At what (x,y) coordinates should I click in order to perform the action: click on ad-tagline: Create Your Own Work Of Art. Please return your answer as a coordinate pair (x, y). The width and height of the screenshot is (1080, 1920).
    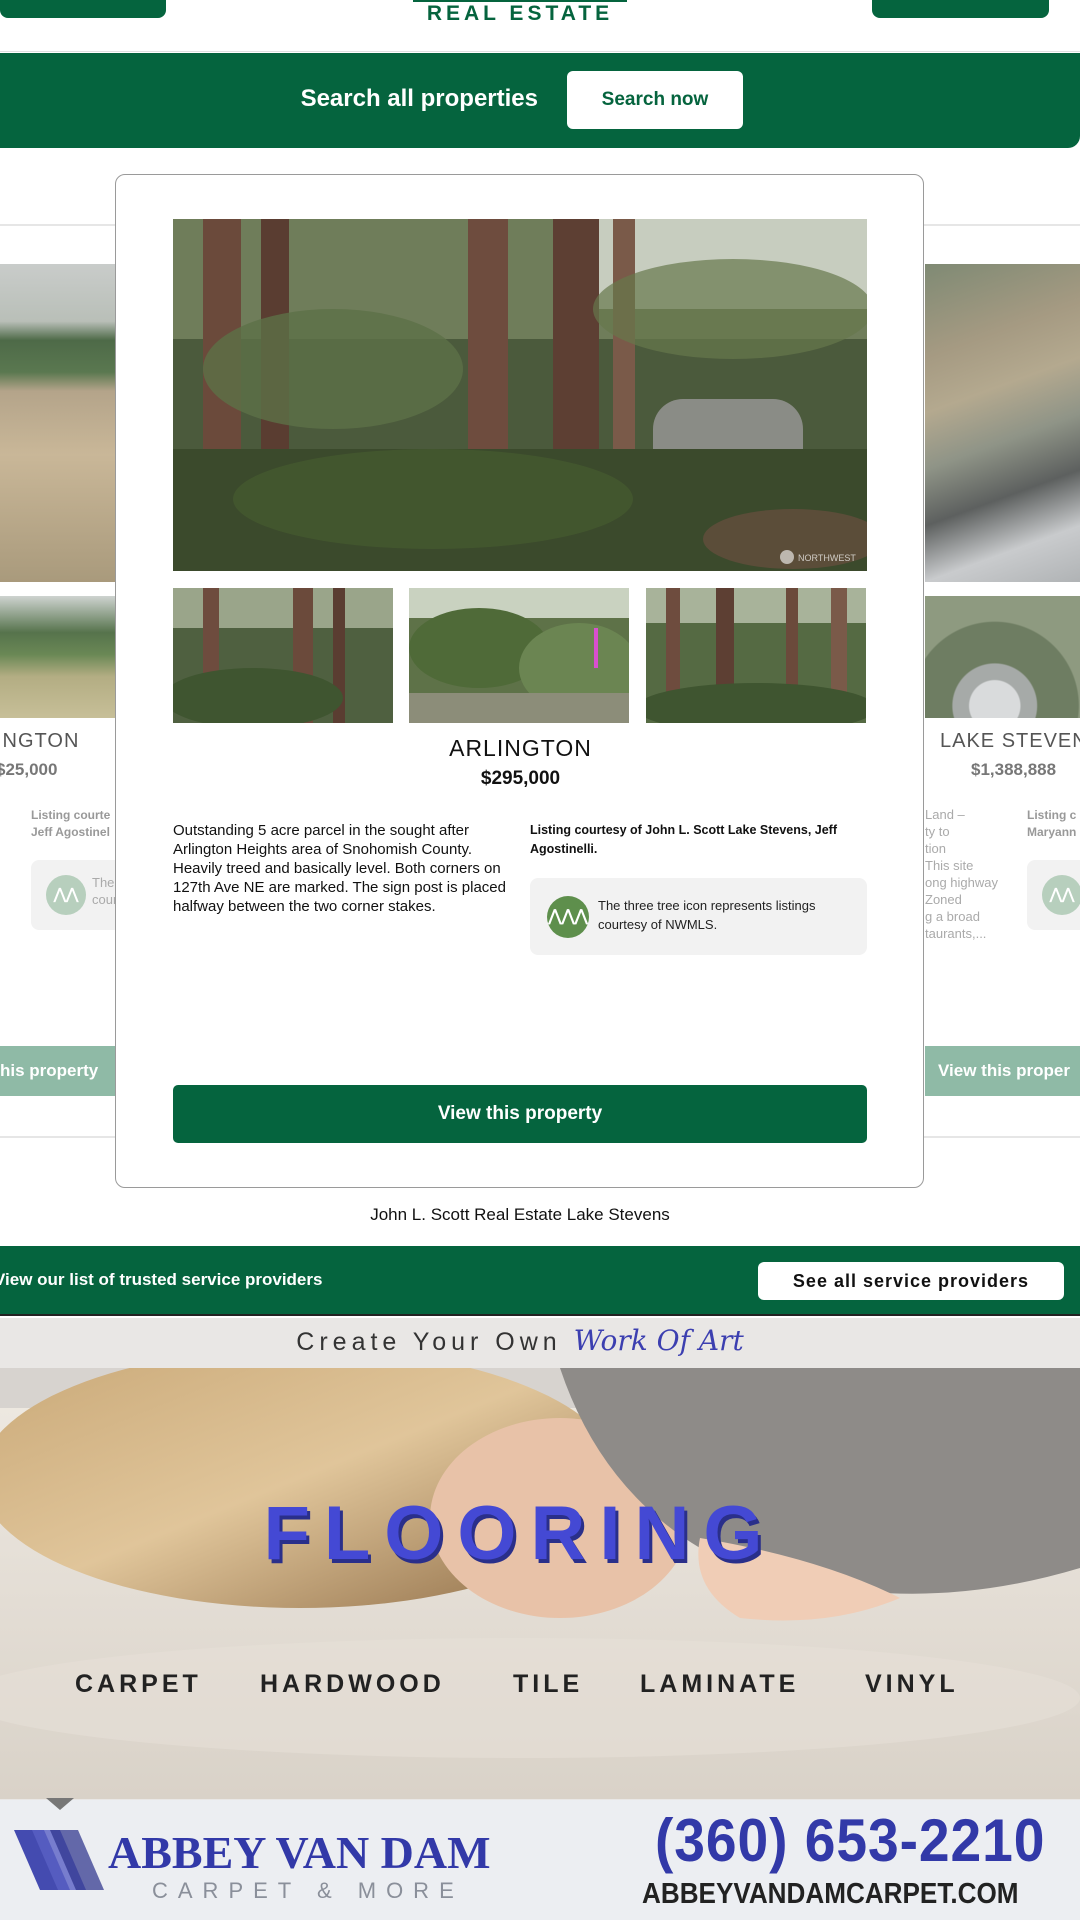
    Looking at the image, I should click on (520, 1340).